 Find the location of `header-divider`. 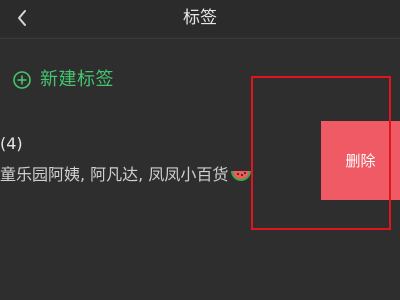

header-divider is located at coordinates (200, 38).